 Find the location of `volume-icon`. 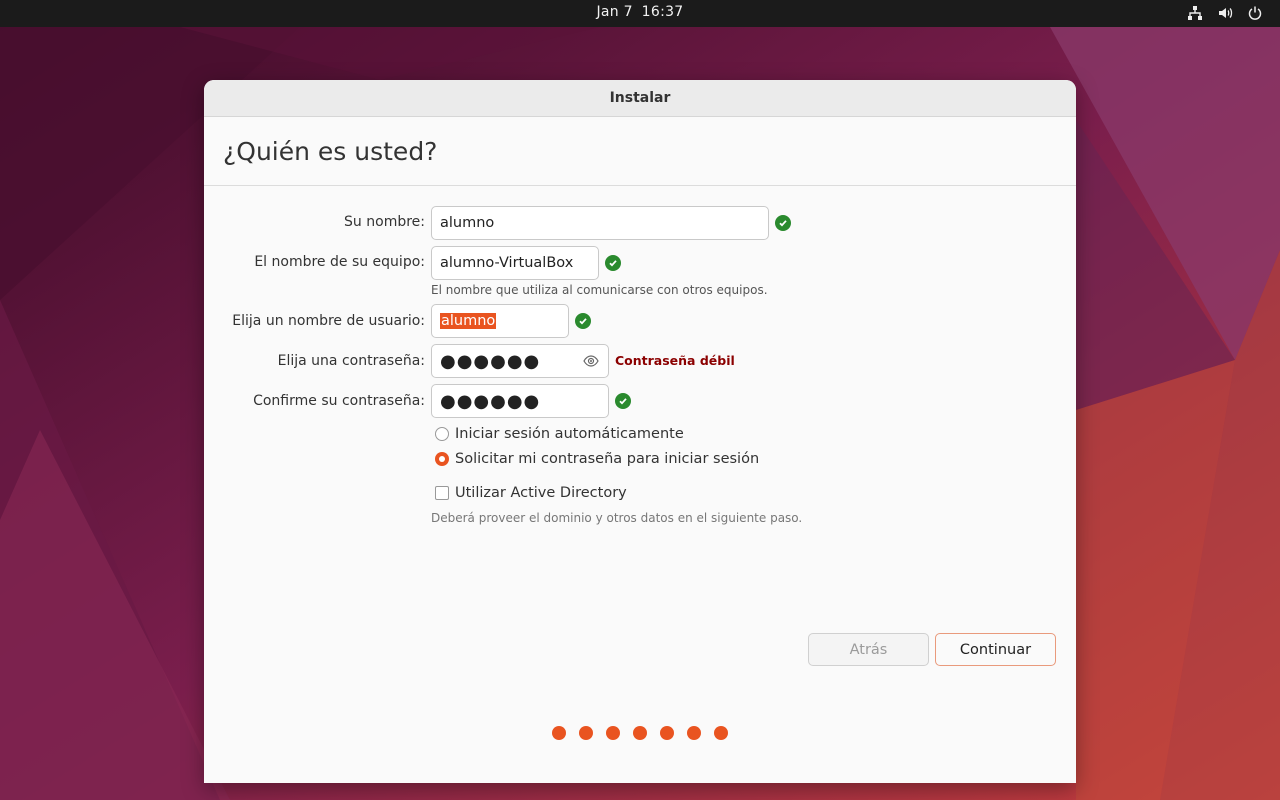

volume-icon is located at coordinates (1225, 13).